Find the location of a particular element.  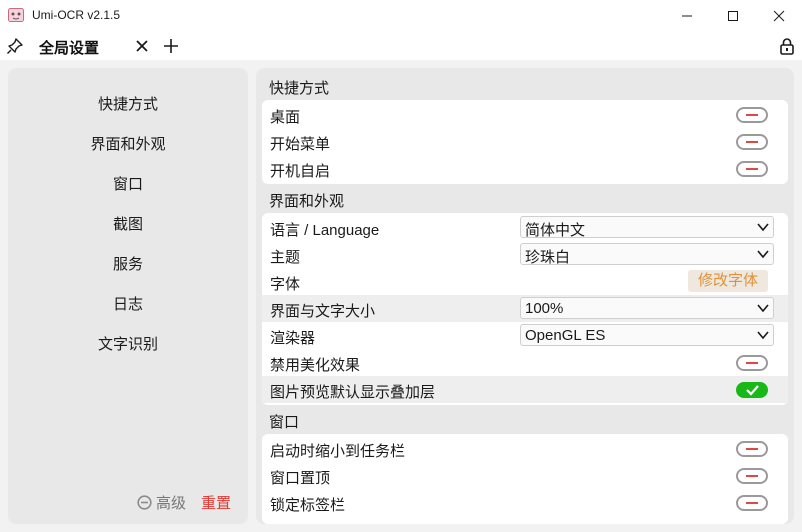

advanced-label: 高级 is located at coordinates (171, 503).